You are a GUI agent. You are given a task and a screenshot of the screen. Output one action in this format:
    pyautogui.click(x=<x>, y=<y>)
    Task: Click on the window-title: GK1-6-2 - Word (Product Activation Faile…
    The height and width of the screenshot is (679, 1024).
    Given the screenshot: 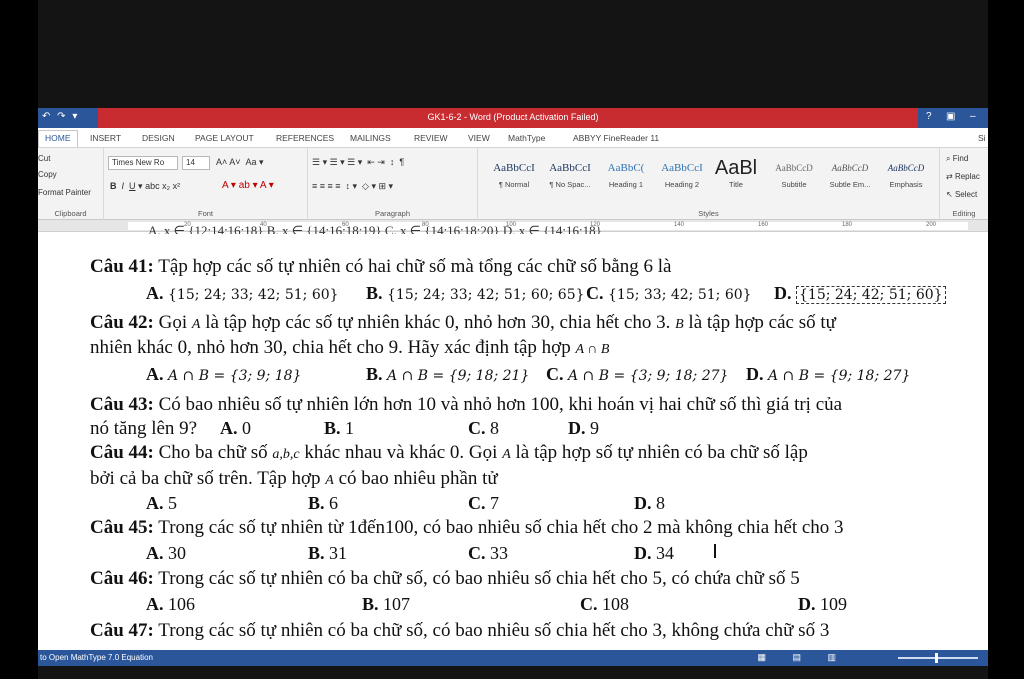 What is the action you would take?
    pyautogui.click(x=513, y=117)
    